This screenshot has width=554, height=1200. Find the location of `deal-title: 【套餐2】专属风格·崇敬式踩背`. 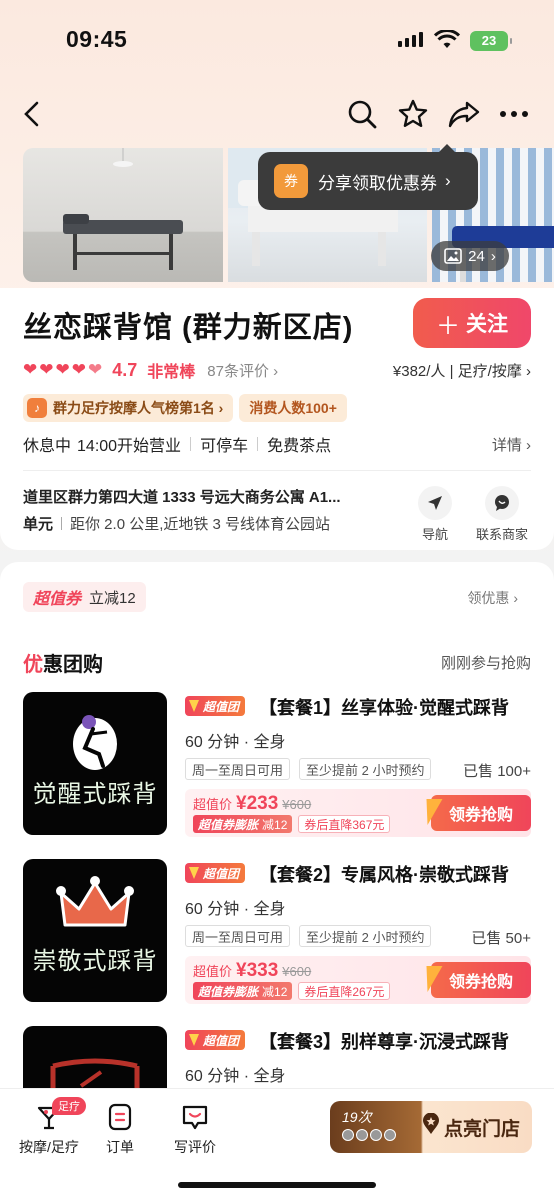

deal-title: 【套餐2】专属风格·崇敬式踩背 is located at coordinates (384, 875).